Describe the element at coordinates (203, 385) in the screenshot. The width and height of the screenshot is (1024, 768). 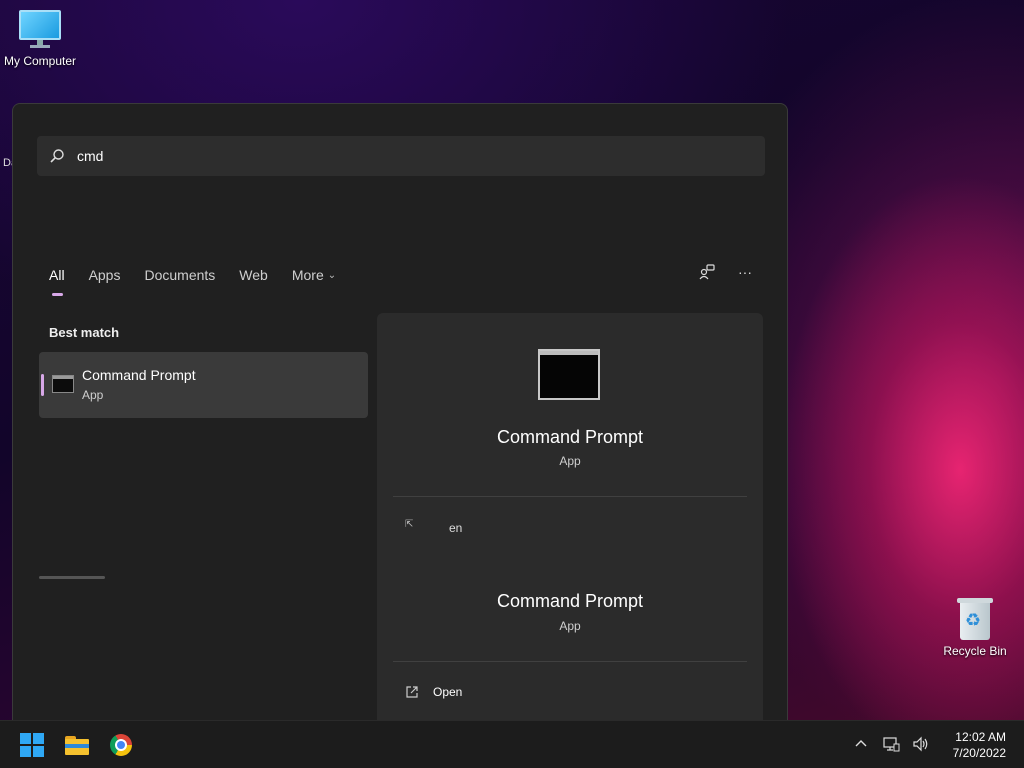
I see `best-match-result: Command Prompt App` at that location.